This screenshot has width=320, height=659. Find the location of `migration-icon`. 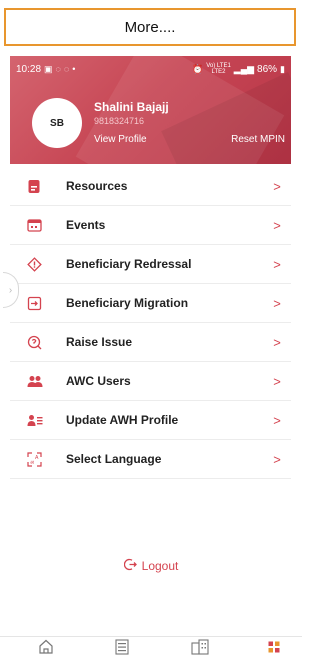

migration-icon is located at coordinates (42, 303).